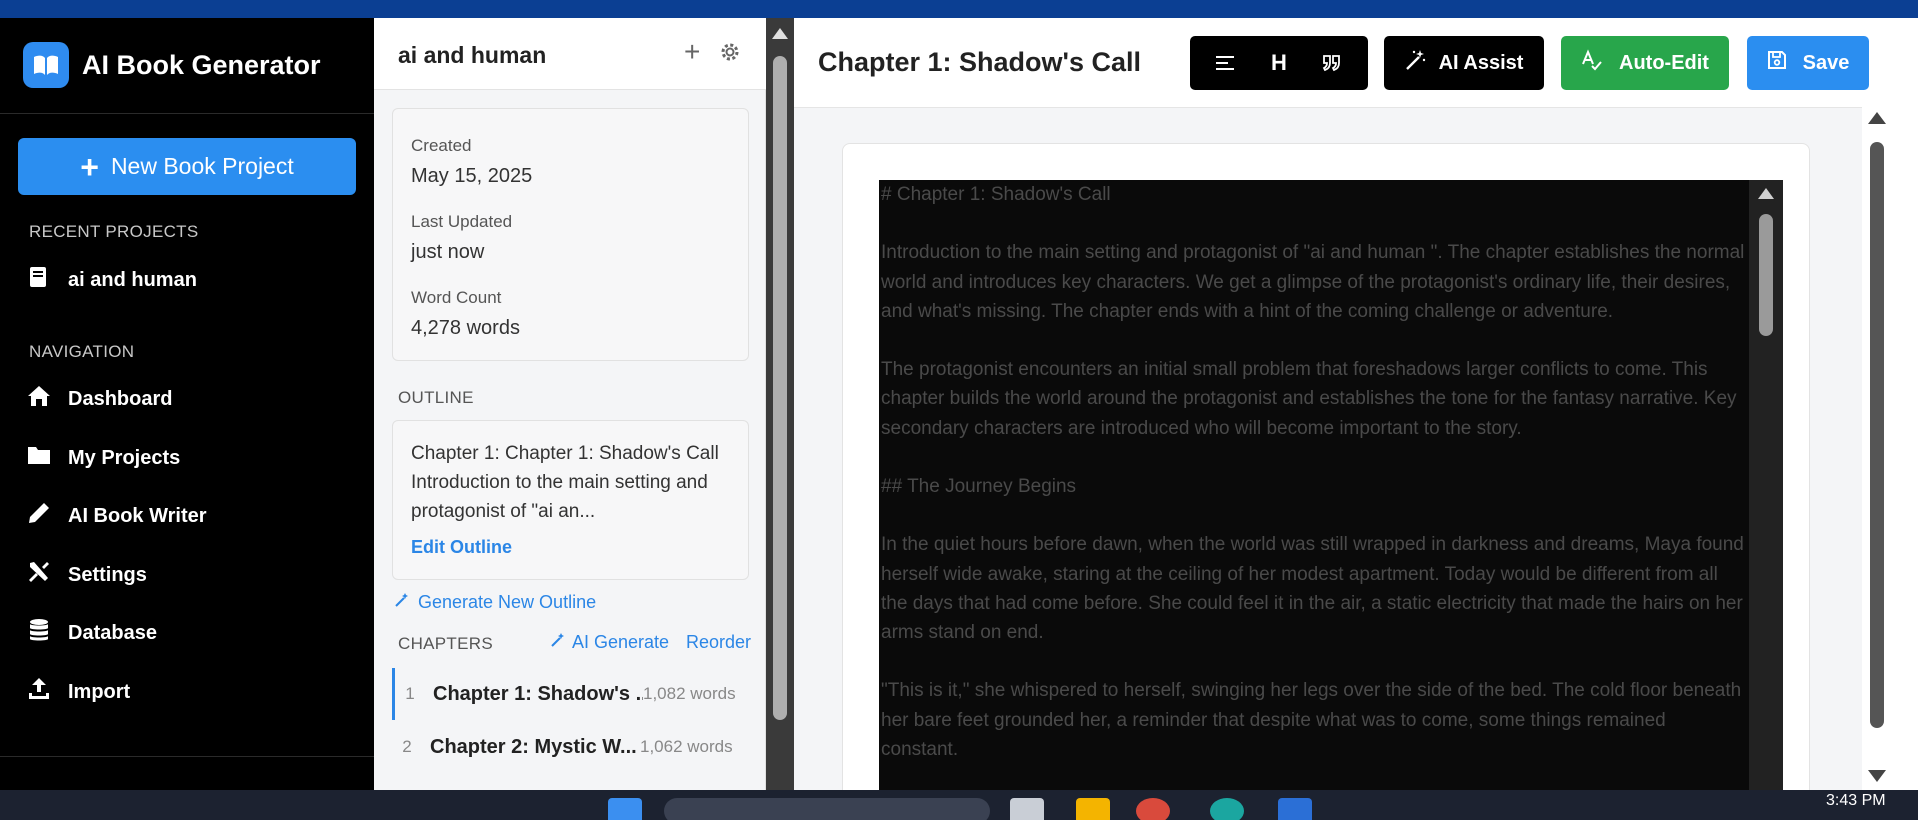  I want to click on browser-icon, so click(1153, 809).